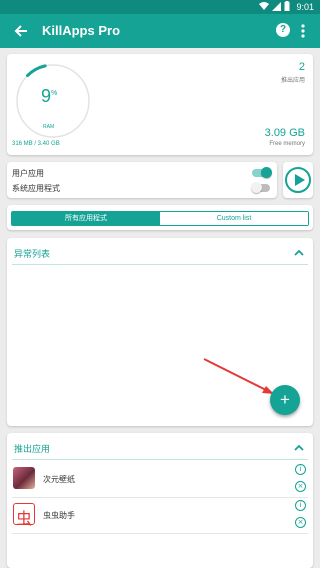  I want to click on kill-start-card, so click(298, 180).